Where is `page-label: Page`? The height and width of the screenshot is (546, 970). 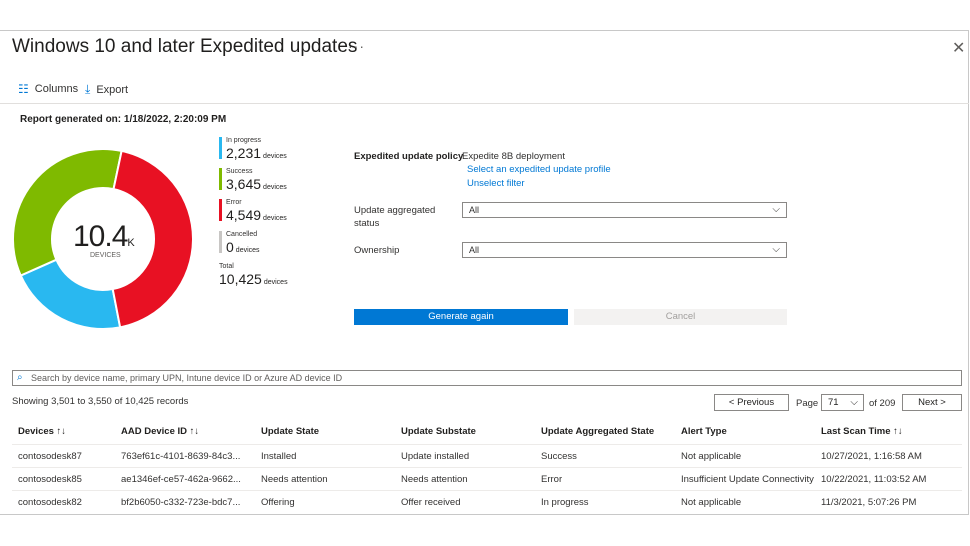
page-label: Page is located at coordinates (807, 403).